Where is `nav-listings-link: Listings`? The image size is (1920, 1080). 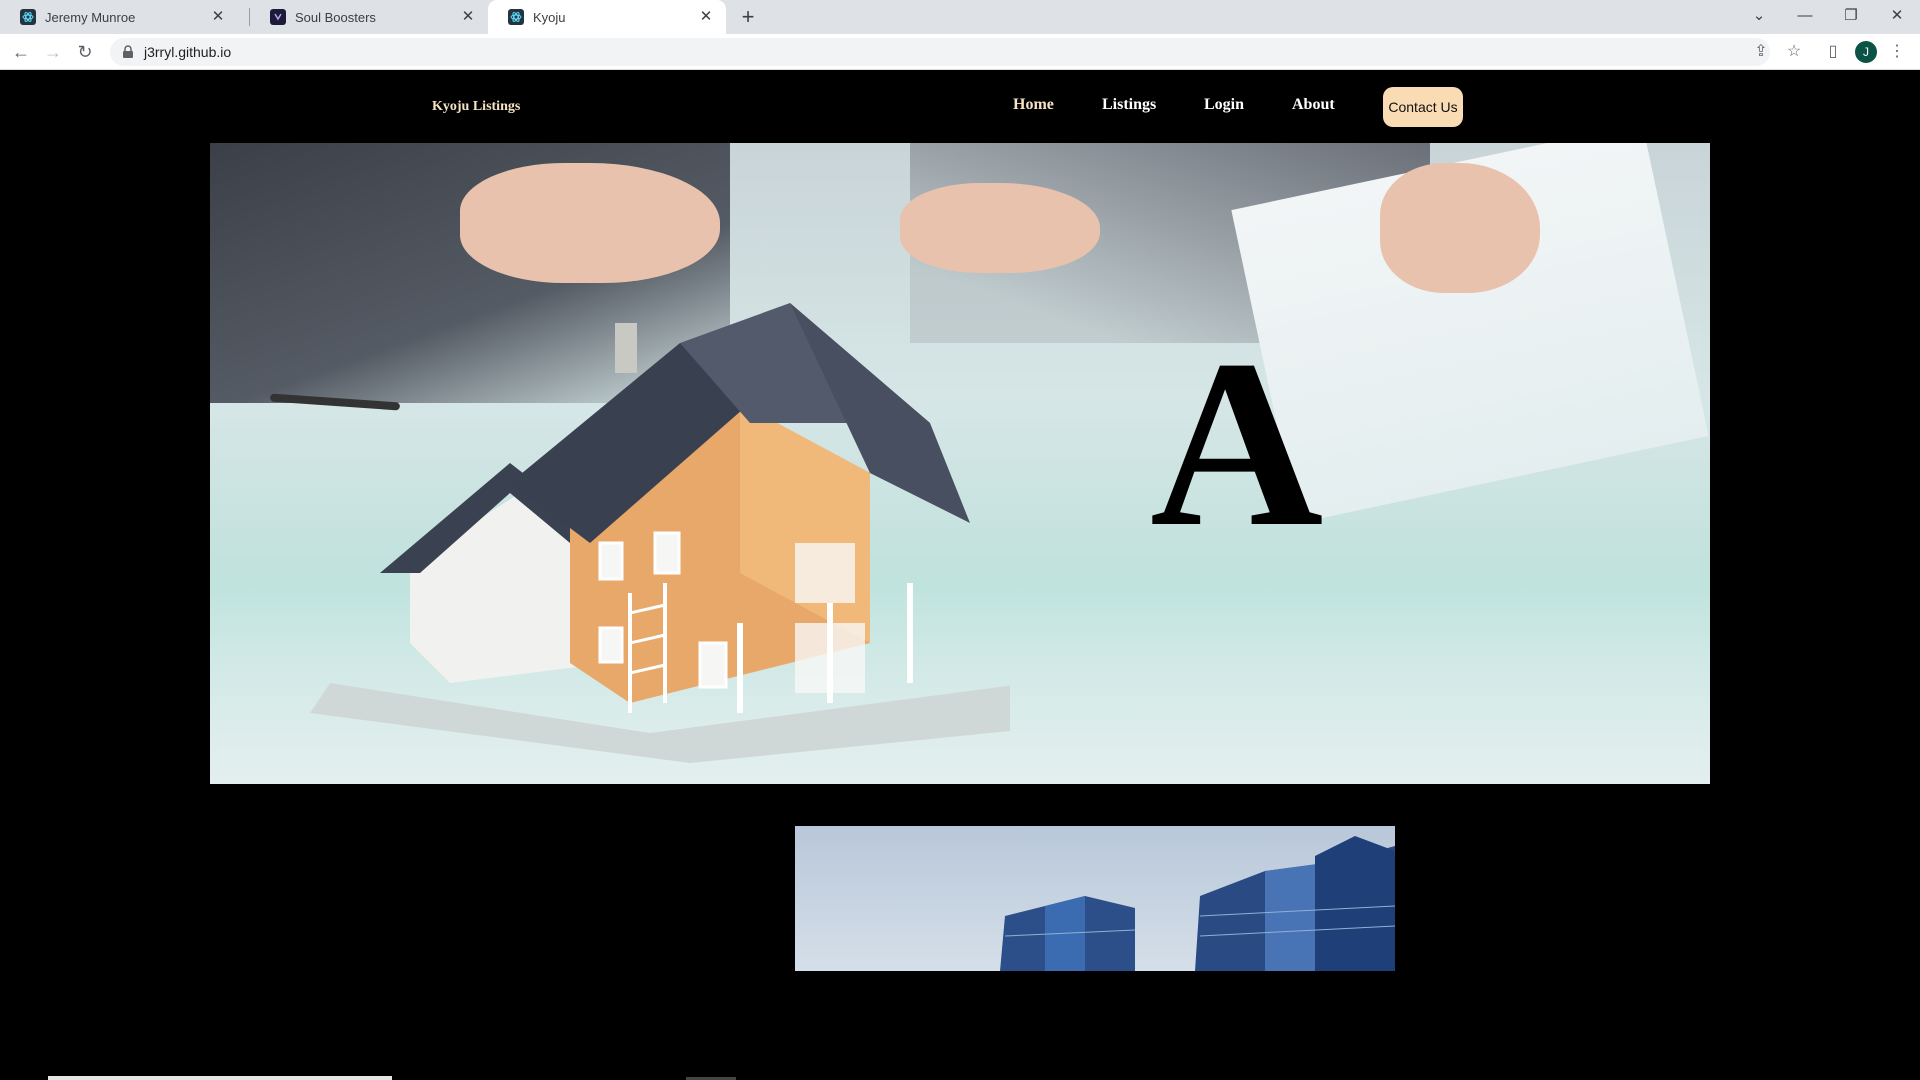
nav-listings-link: Listings is located at coordinates (1129, 105).